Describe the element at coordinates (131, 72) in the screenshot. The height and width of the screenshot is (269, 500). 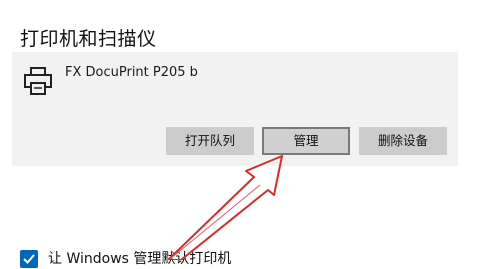
I see `printer-name: FX DocuPrint P205 b` at that location.